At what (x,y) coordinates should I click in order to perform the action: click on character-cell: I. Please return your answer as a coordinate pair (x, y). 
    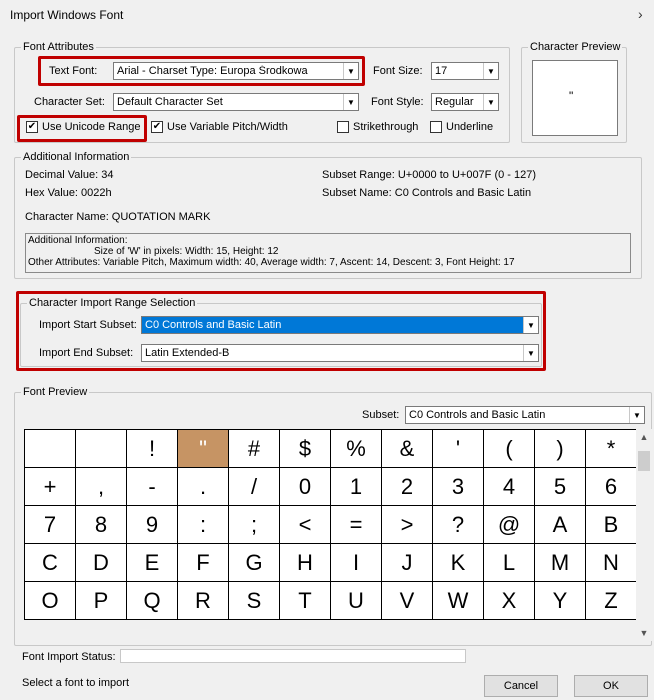
    Looking at the image, I should click on (356, 563).